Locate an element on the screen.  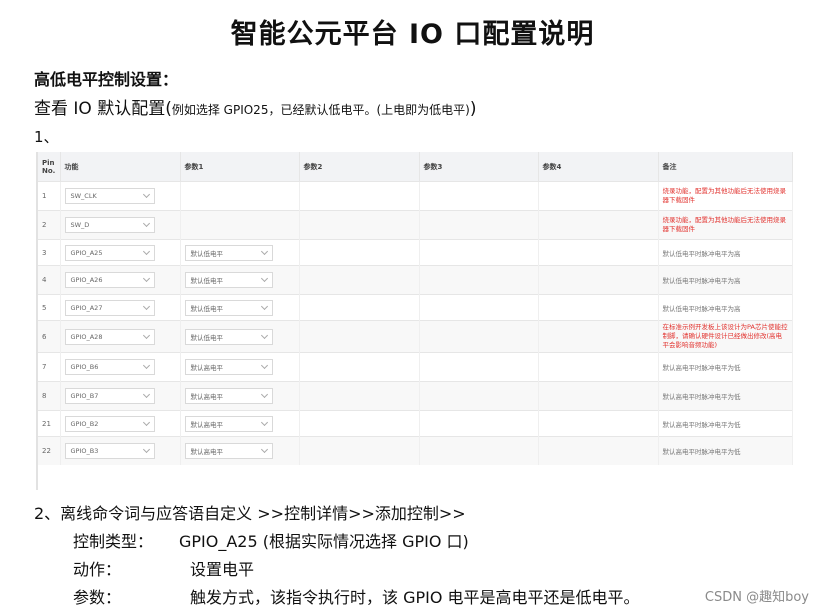
function-select-value: GPIO_B6 is located at coordinates (84, 367).